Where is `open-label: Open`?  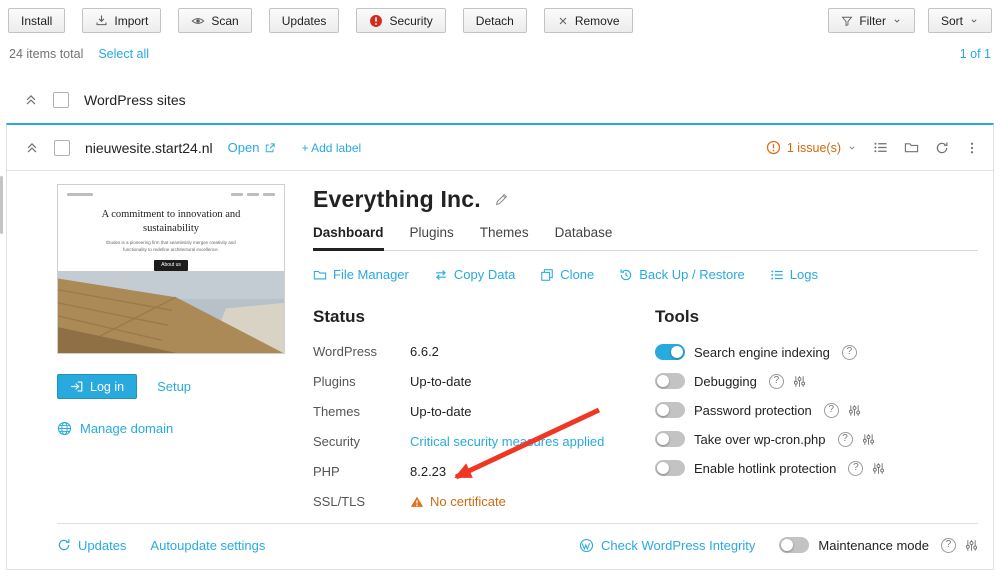 open-label: Open is located at coordinates (243, 147).